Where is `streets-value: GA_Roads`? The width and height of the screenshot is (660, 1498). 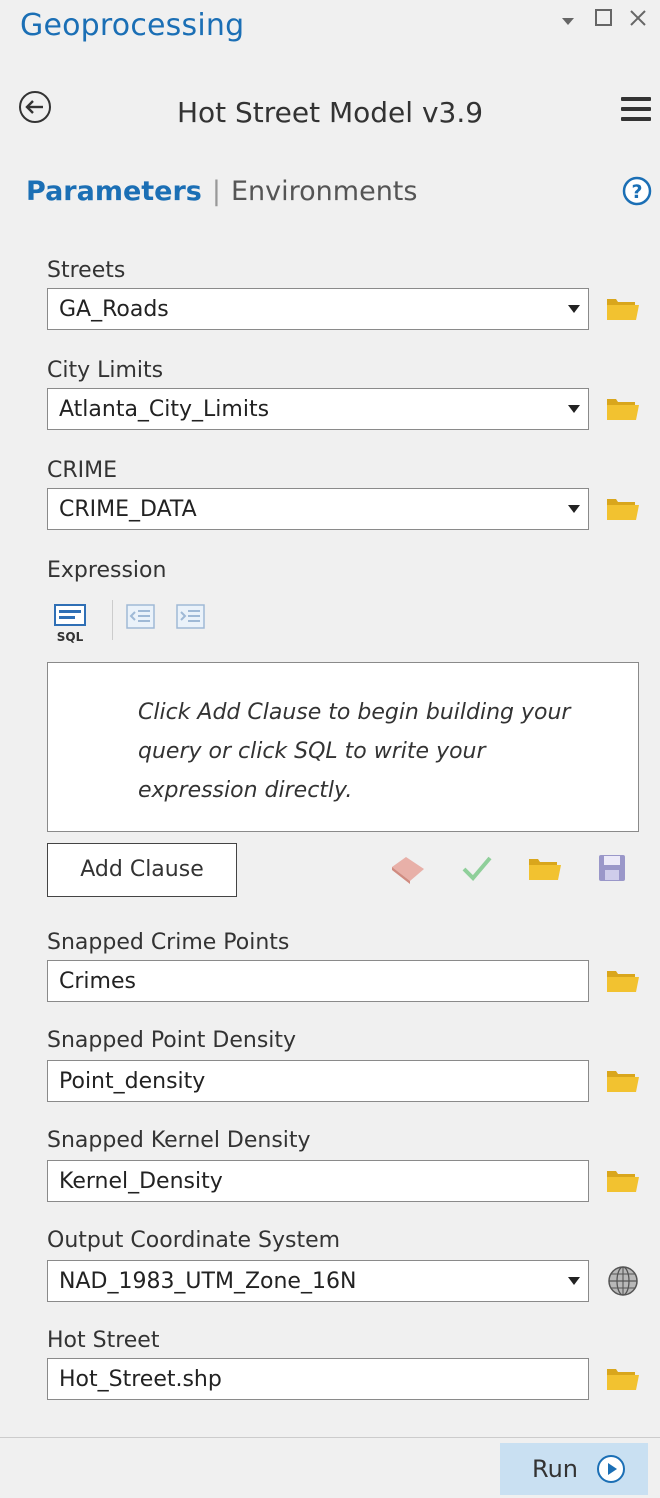 streets-value: GA_Roads is located at coordinates (114, 309).